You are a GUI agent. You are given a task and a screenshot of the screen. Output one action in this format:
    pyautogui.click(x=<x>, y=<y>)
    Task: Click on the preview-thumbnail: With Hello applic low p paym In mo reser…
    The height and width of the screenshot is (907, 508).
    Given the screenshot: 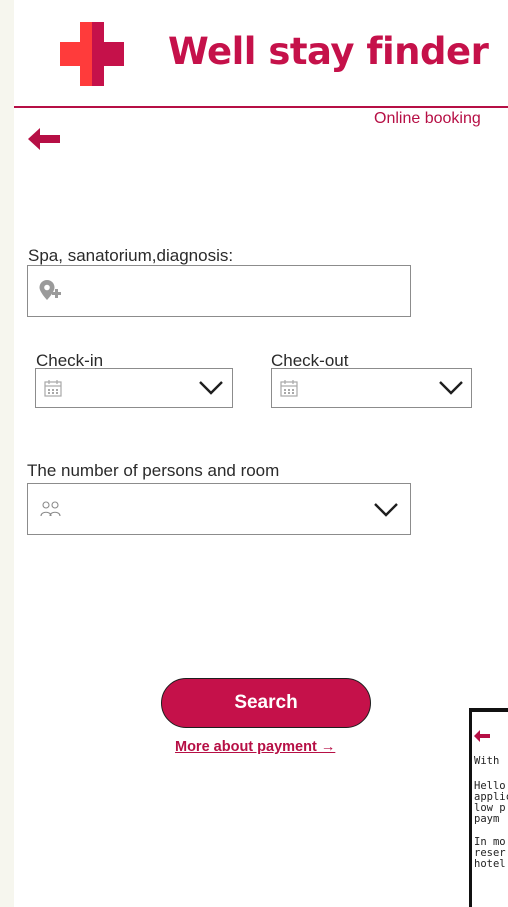 What is the action you would take?
    pyautogui.click(x=488, y=807)
    